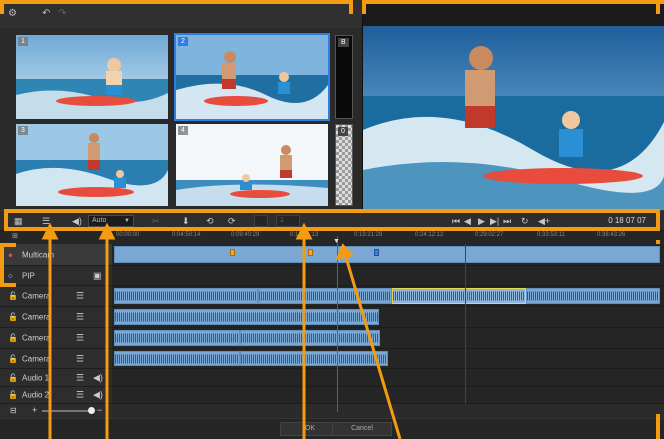 This screenshot has width=664, height=439. Describe the element at coordinates (544, 221) in the screenshot. I see `system-volume-icon: ◀+` at that location.